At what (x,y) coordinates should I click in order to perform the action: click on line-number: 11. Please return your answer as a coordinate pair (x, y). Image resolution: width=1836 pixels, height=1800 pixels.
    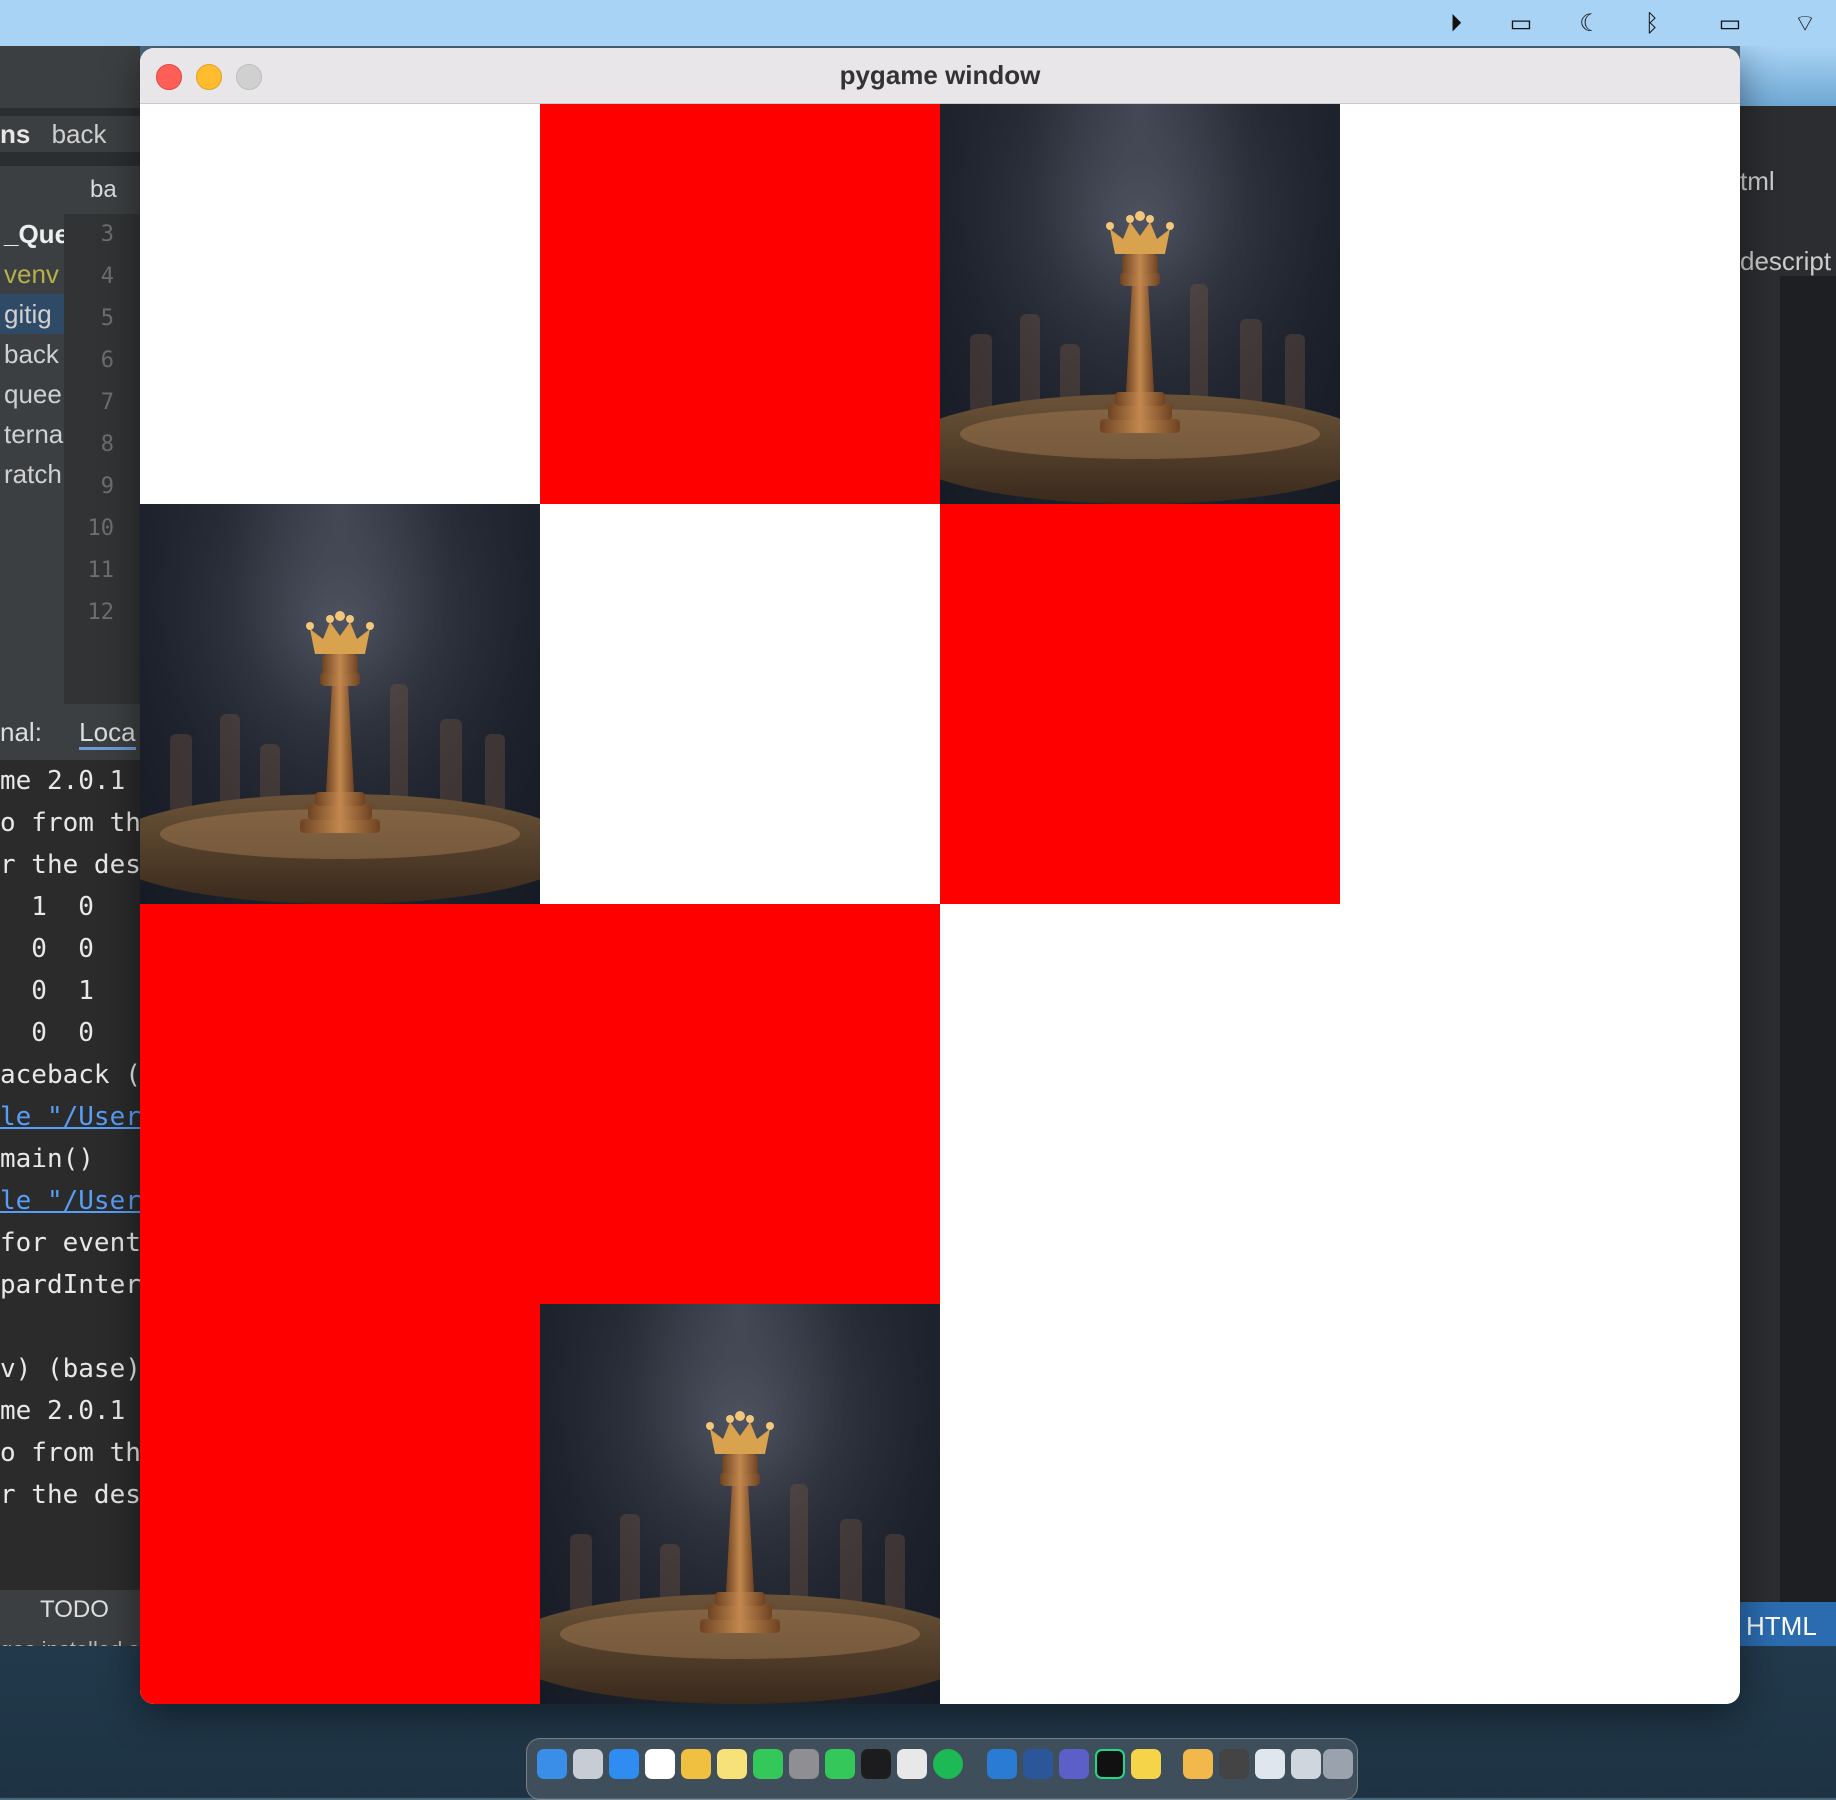
    Looking at the image, I should click on (101, 570).